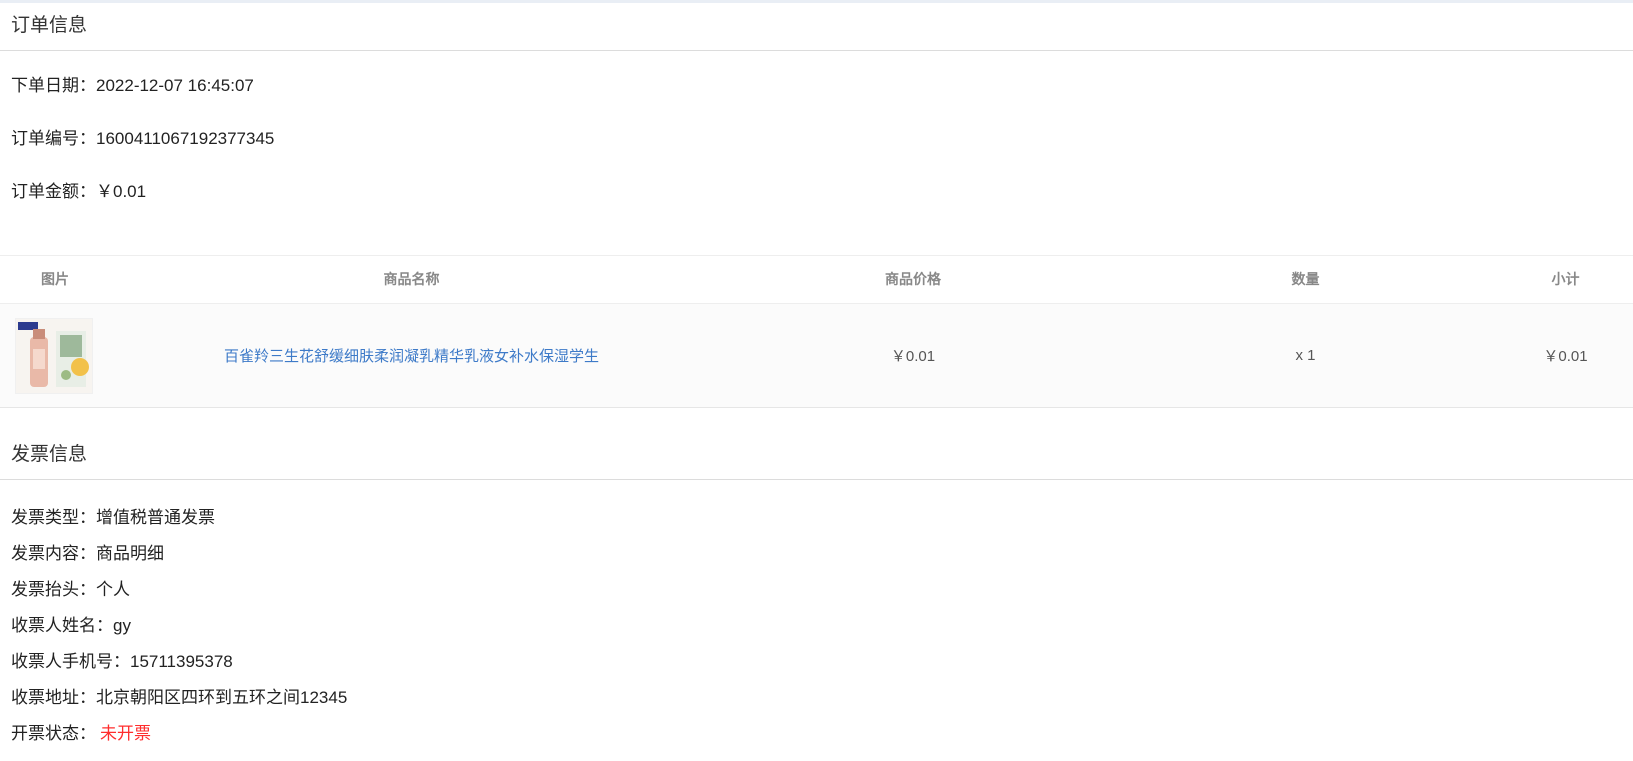 This screenshot has height=761, width=1633. What do you see at coordinates (822, 191) in the screenshot?
I see `order-amount-row: 订单金额：￥0.01` at bounding box center [822, 191].